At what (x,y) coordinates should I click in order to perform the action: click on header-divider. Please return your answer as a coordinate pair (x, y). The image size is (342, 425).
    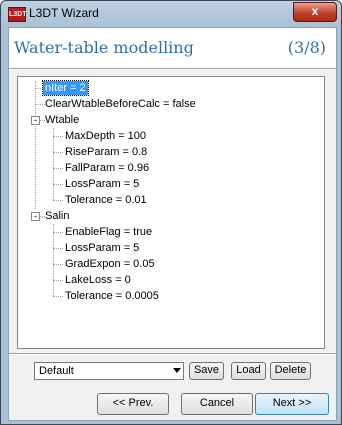
    Looking at the image, I should click on (172, 69).